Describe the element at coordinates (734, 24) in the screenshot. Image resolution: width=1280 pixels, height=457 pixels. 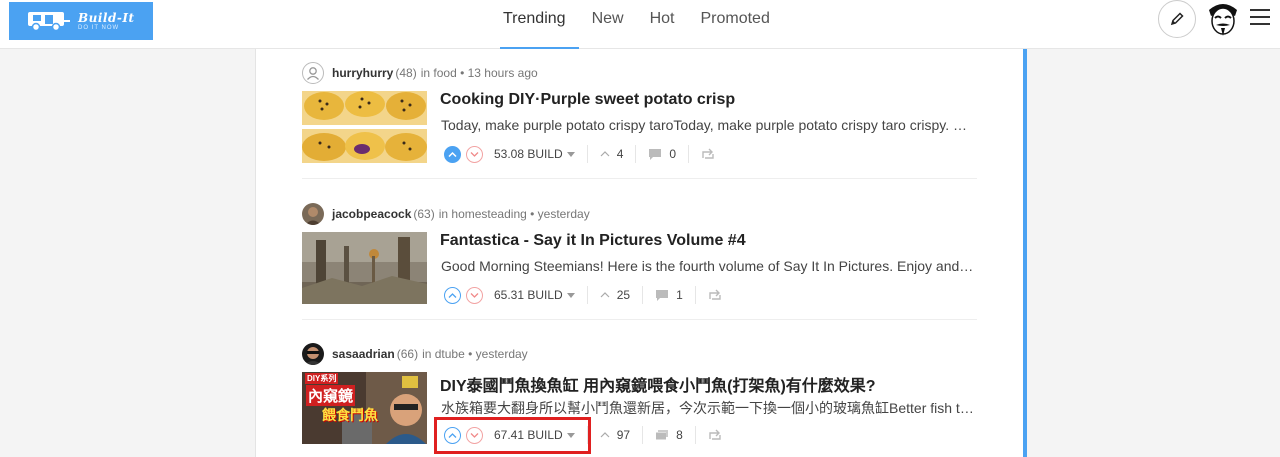
I see `tab-promoted: Promoted` at that location.